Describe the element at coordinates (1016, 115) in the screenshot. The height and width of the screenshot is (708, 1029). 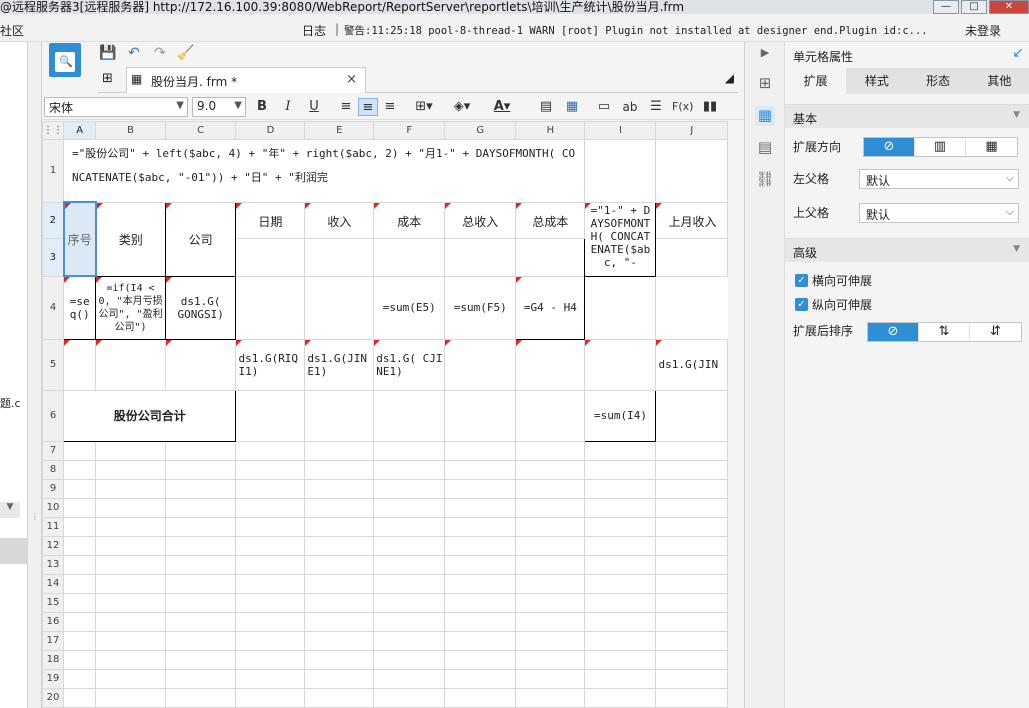
I see `collapse-icon: ▼` at that location.